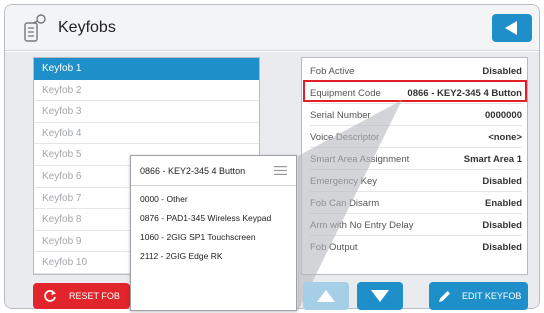 This screenshot has width=544, height=313. I want to click on up-arrow-icon, so click(326, 296).